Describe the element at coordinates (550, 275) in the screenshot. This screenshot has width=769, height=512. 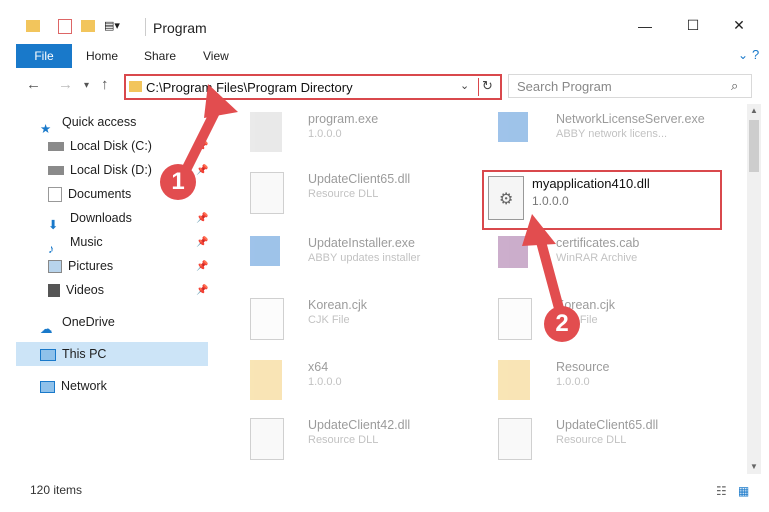
I see `arrow-2-shaft` at that location.